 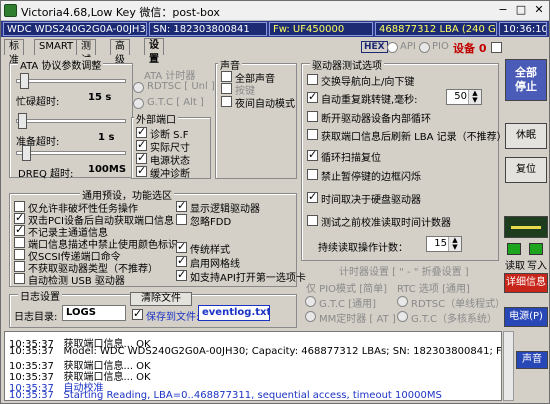 I want to click on details-button: 详细信息, so click(x=526, y=283).